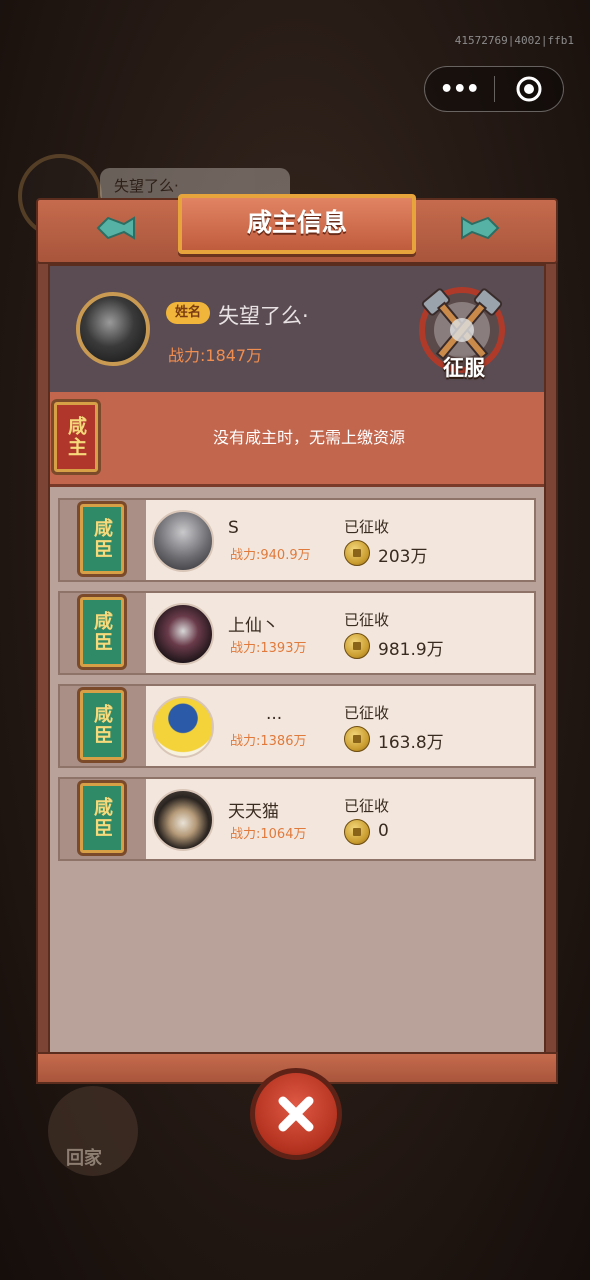 This screenshot has height=1280, width=590. What do you see at coordinates (188, 313) in the screenshot?
I see `name-tag-badge: 姓名` at bounding box center [188, 313].